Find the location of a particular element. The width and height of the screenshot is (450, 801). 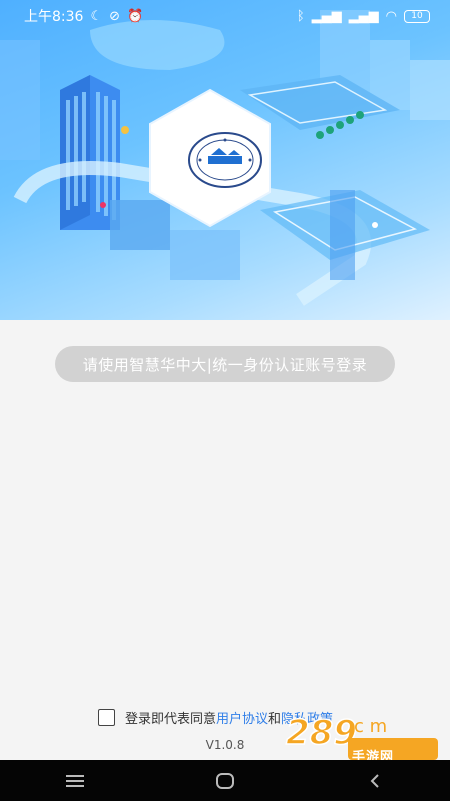

agreement-checkbox is located at coordinates (106, 717).